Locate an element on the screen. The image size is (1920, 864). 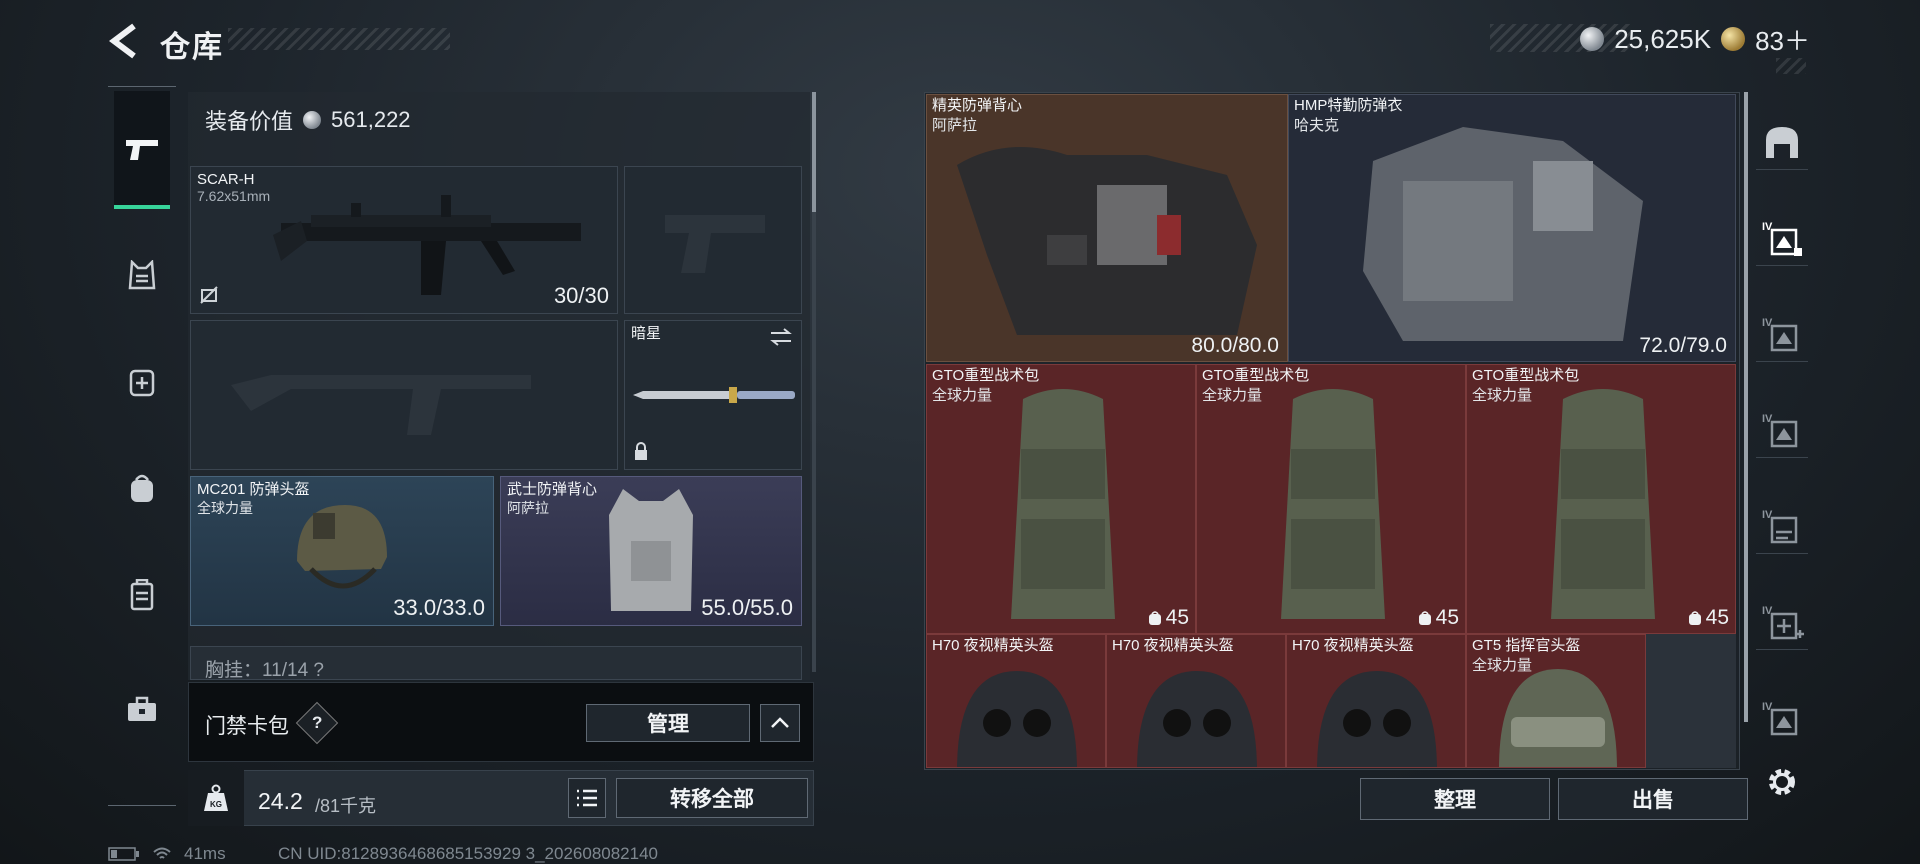
swap-icon is located at coordinates (781, 337).